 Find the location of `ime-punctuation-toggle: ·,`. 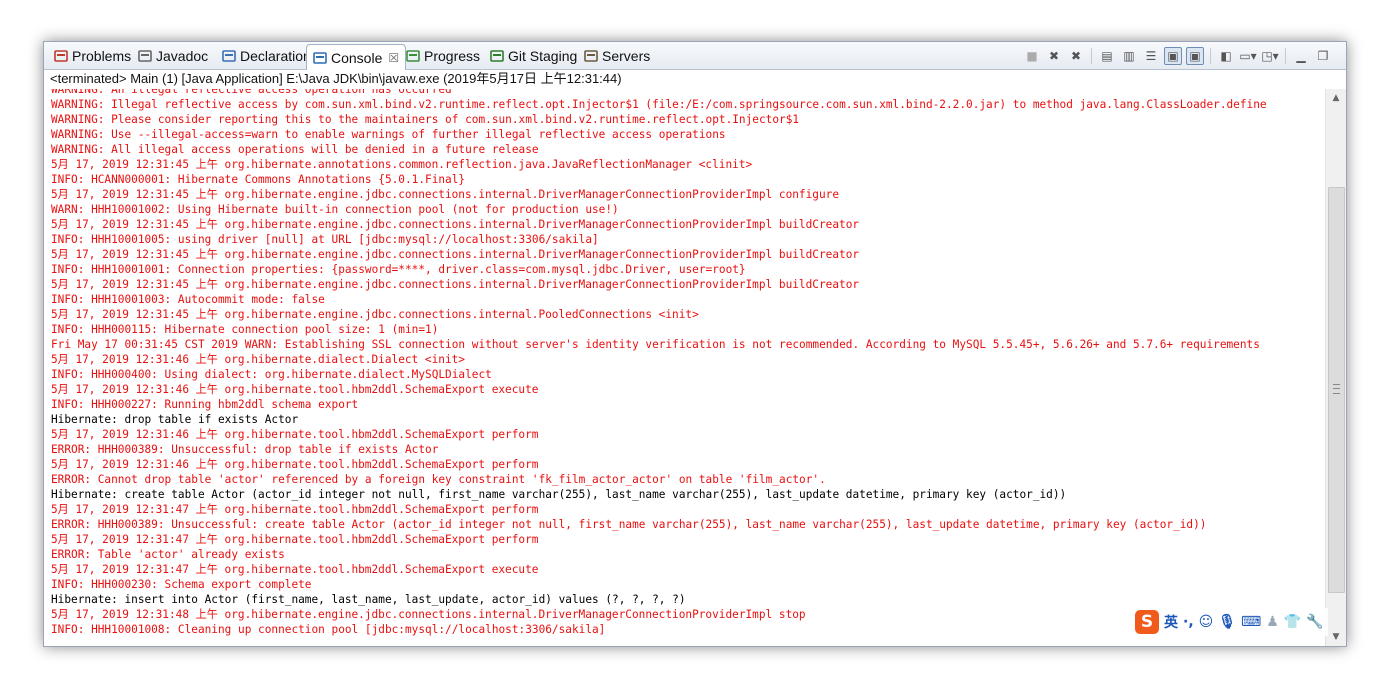

ime-punctuation-toggle: ·, is located at coordinates (1188, 622).